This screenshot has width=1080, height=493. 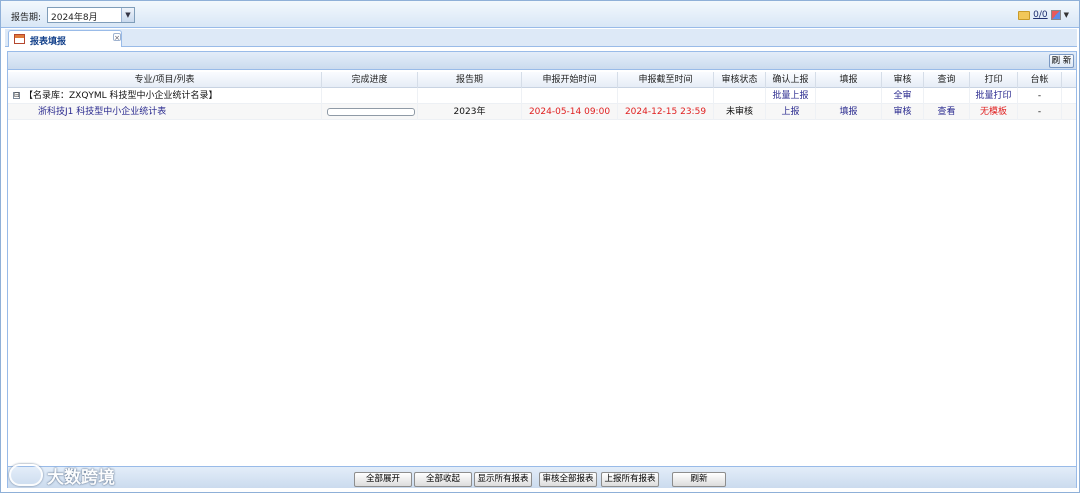 I want to click on tray: 0/0 ▼, so click(x=1043, y=15).